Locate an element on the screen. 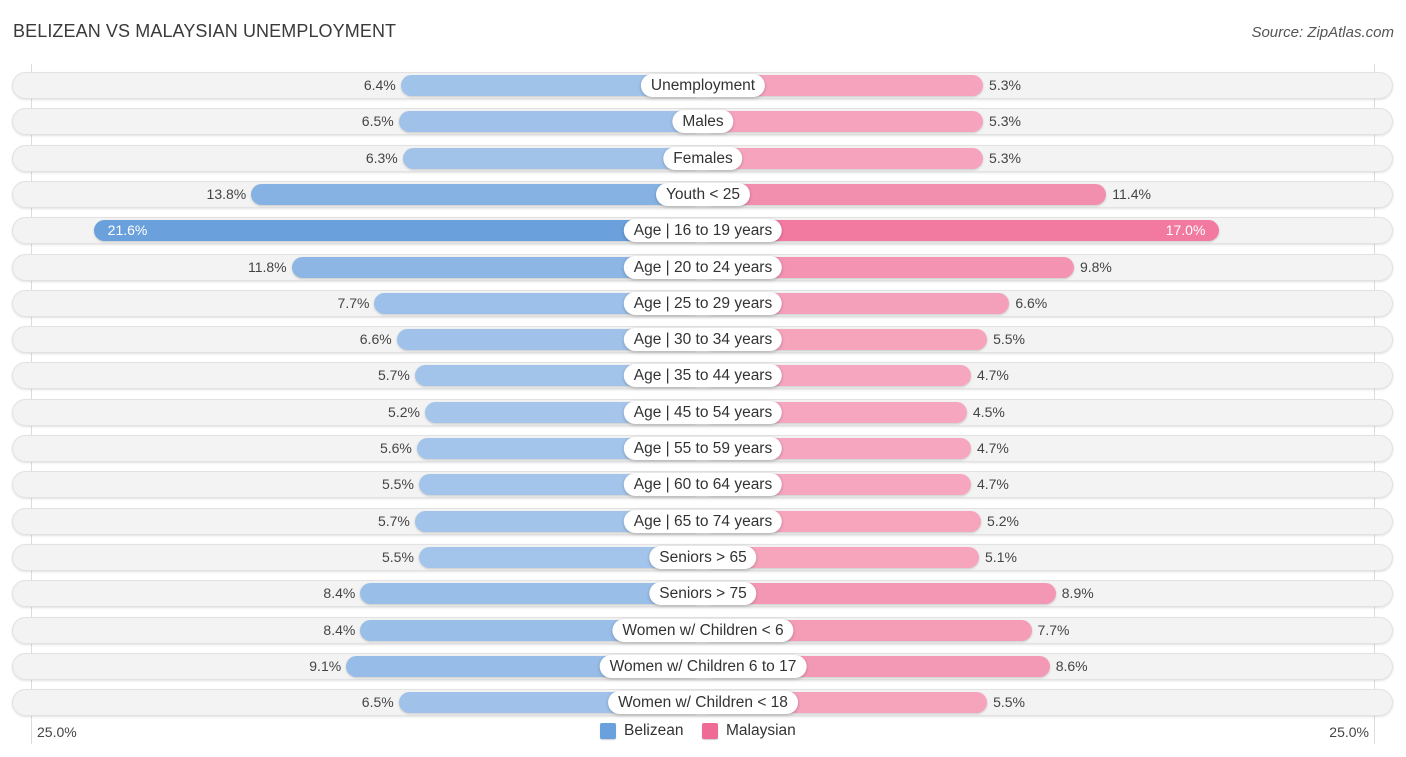 This screenshot has width=1406, height=757. category-label: Age | 16 to 19 years is located at coordinates (703, 231).